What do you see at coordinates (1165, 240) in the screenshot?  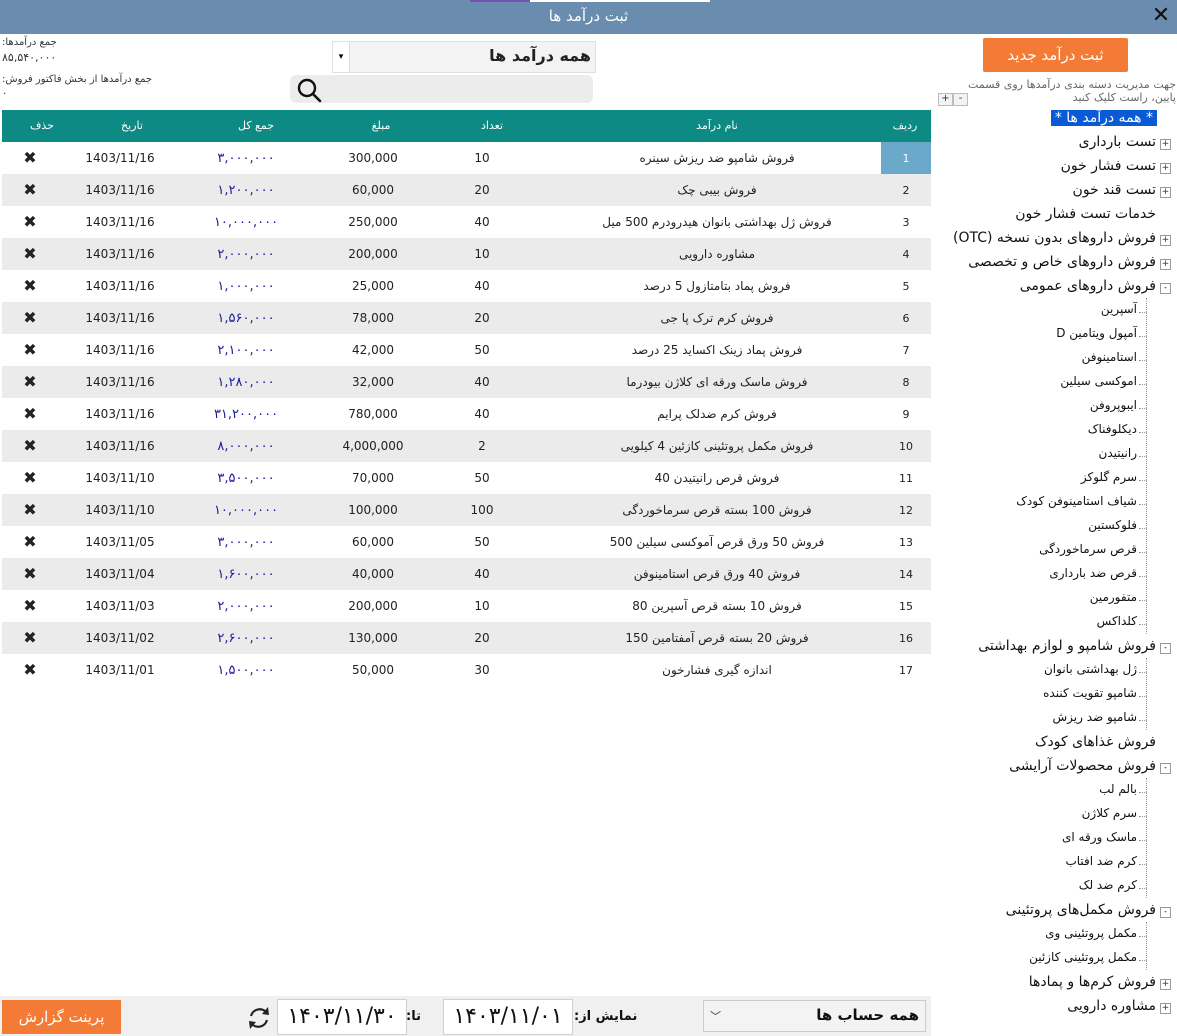 I see `tree-expand-icon: +` at bounding box center [1165, 240].